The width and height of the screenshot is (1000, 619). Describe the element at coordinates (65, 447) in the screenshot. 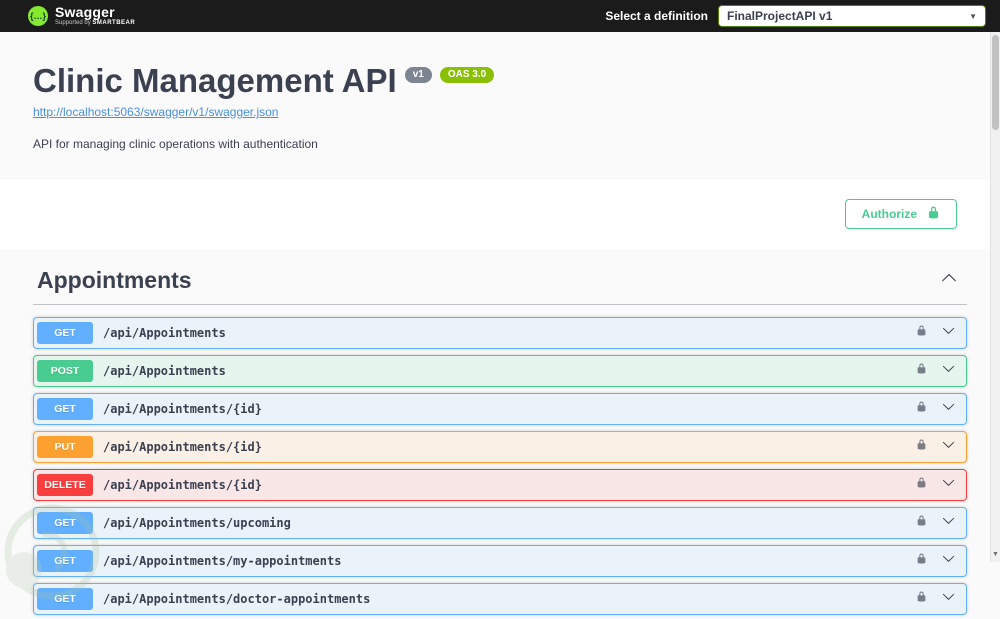

I see `http-method-badge: PUT` at that location.